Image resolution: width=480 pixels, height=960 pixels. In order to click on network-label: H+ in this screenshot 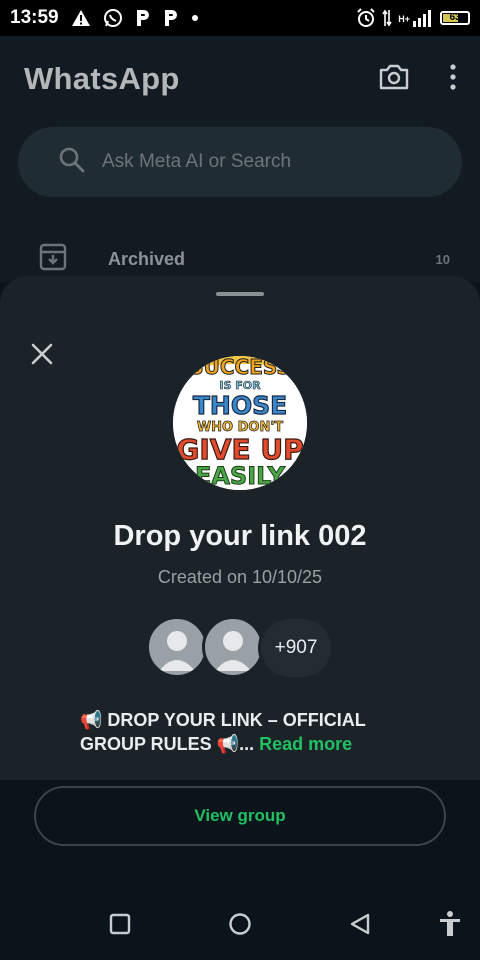, I will do `click(404, 19)`.